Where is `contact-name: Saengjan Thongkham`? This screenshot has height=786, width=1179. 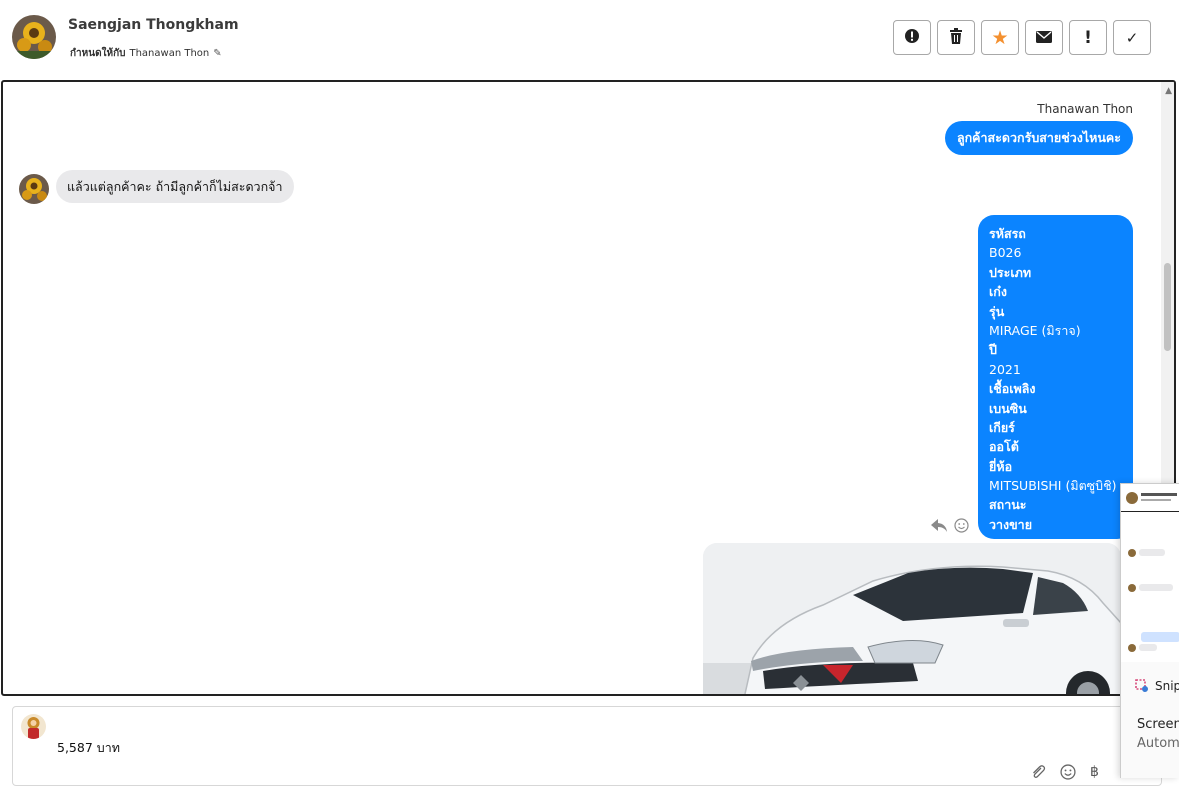
contact-name: Saengjan Thongkham is located at coordinates (153, 25).